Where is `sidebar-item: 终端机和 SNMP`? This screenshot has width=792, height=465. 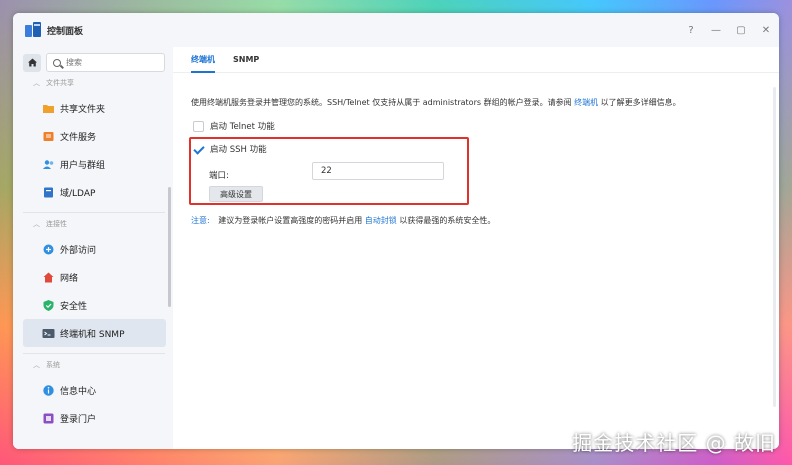 sidebar-item: 终端机和 SNMP is located at coordinates (94, 333).